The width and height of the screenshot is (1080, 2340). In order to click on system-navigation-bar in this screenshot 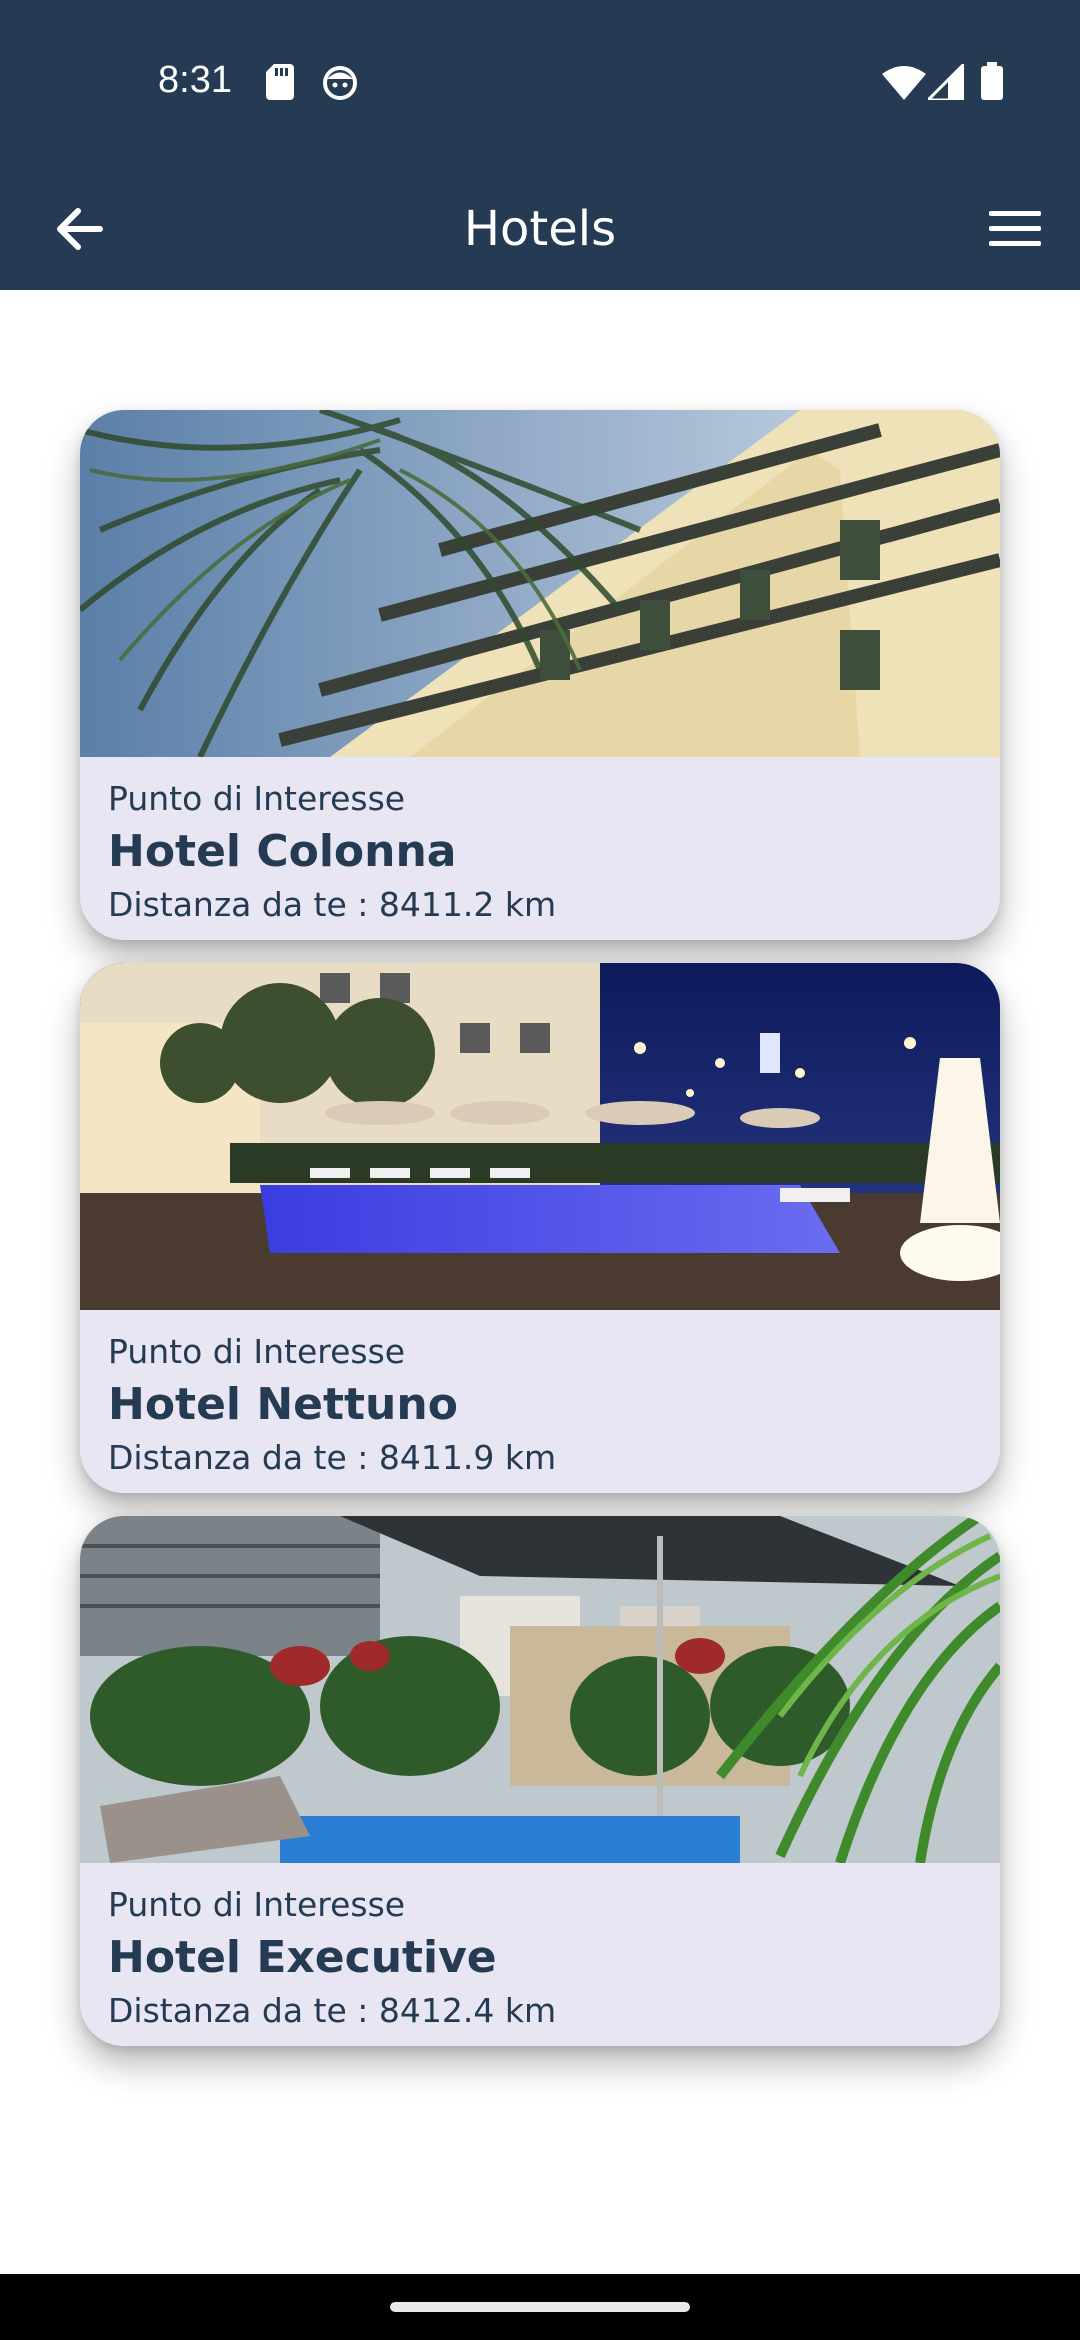, I will do `click(540, 2307)`.